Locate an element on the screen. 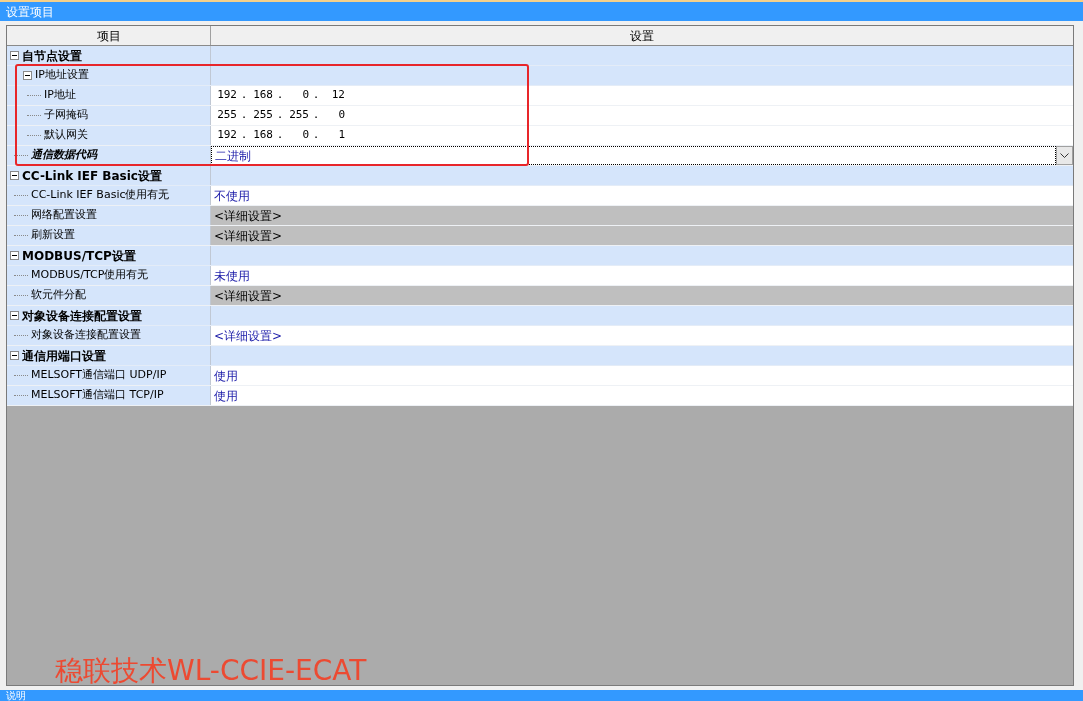 This screenshot has height=701, width=1083. item-label: 刷新设置 is located at coordinates (53, 235).